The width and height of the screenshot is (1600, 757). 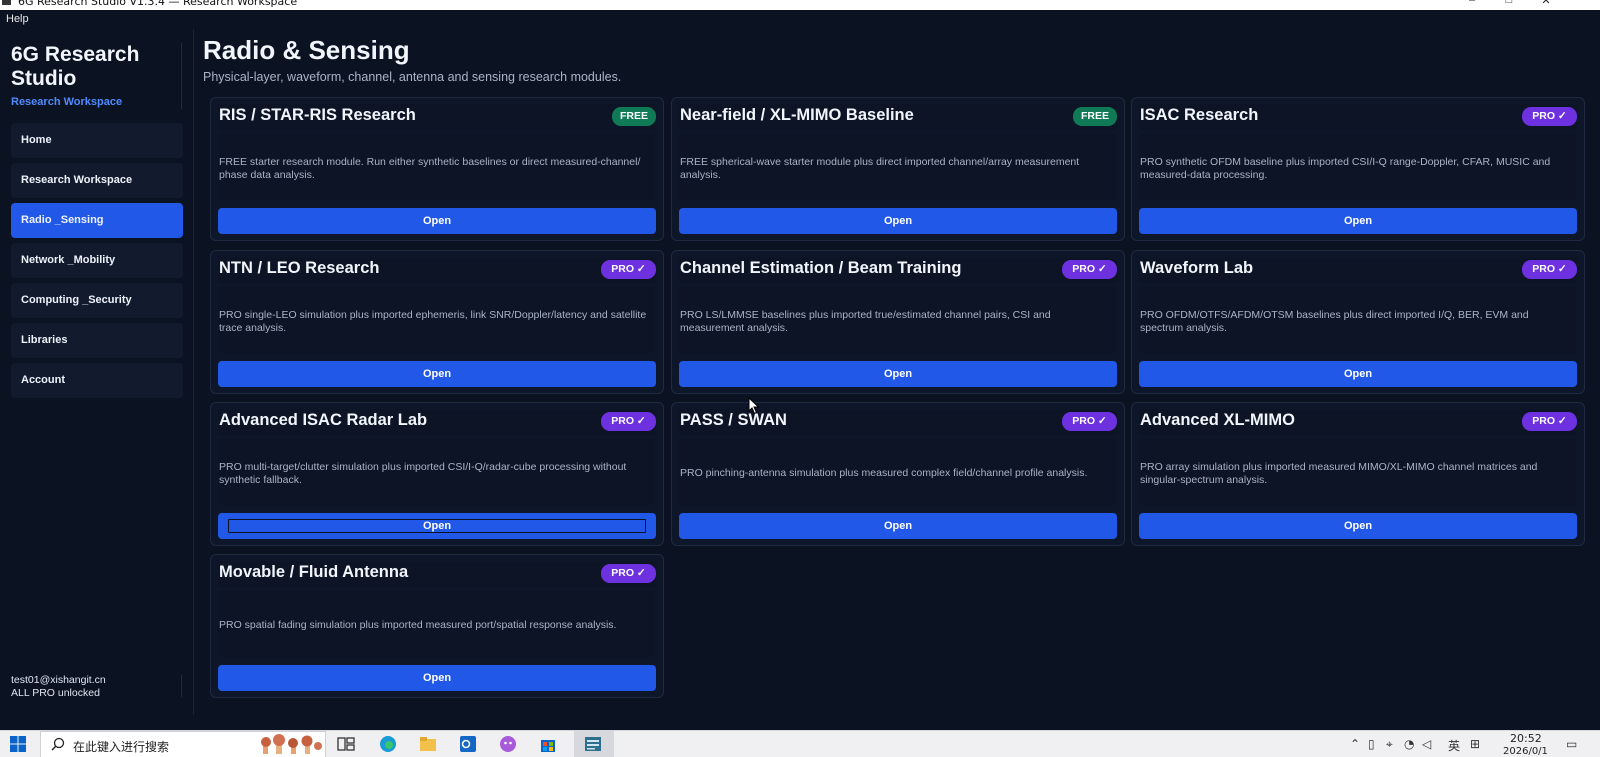 What do you see at coordinates (898, 422) in the screenshot?
I see `card-header: PASS / SWAN PRO ✓` at bounding box center [898, 422].